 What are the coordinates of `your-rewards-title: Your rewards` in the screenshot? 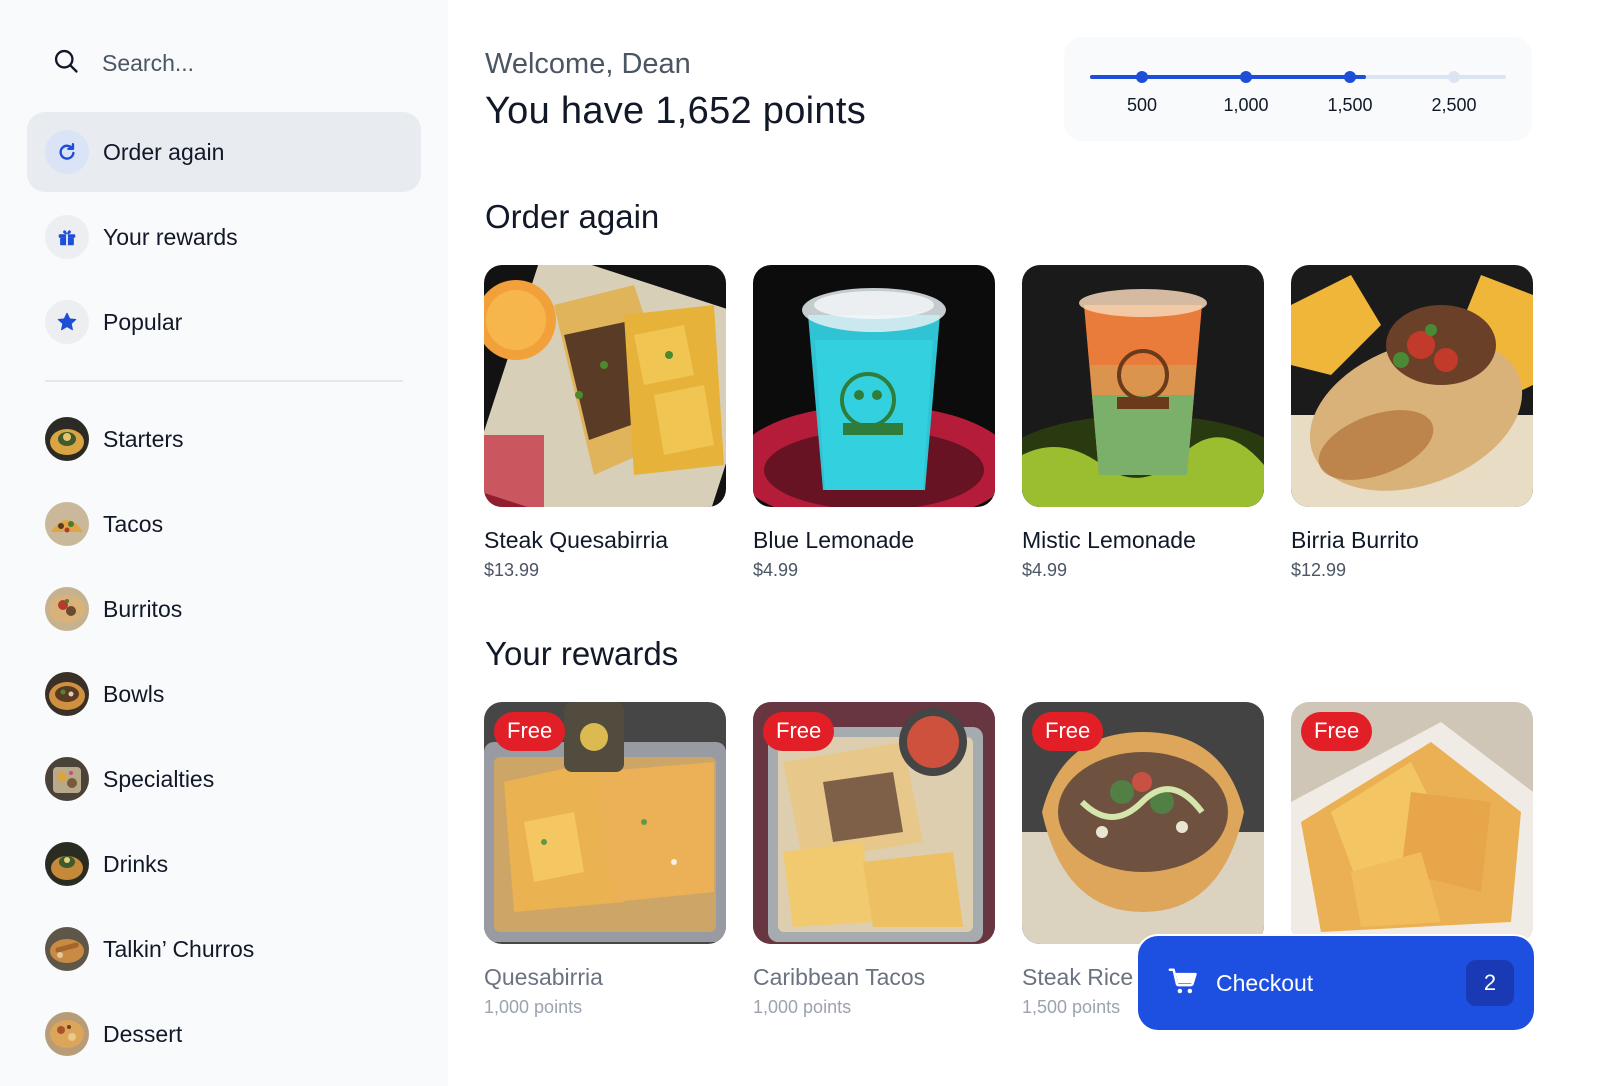 It's located at (582, 653).